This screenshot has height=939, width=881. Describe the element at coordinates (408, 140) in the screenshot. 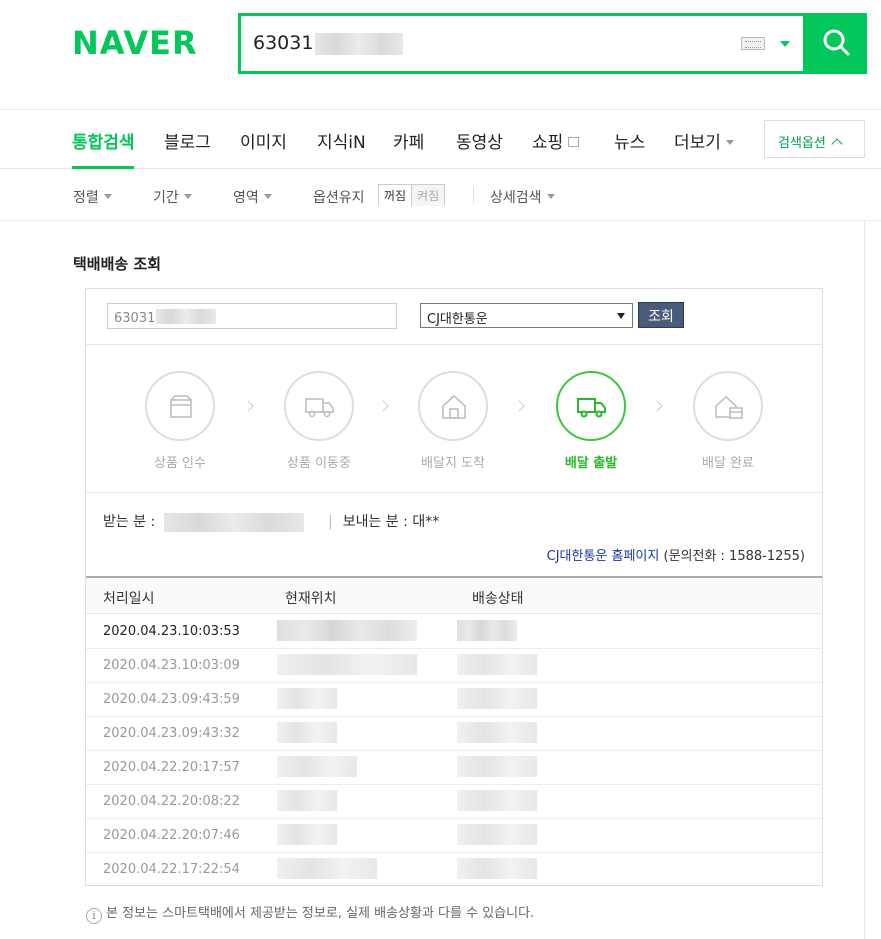

I see `tab-cafe: 카페` at that location.